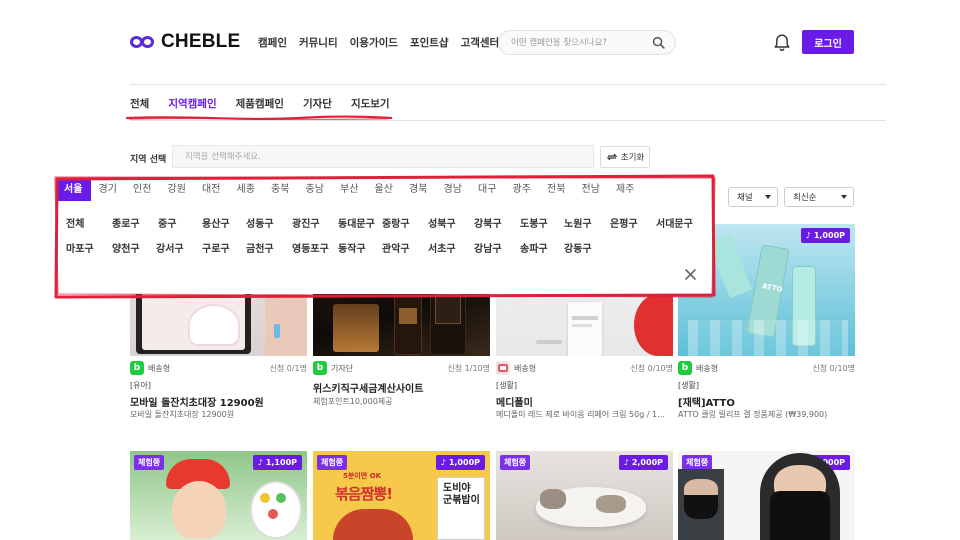  I want to click on district-item: 강북구, so click(488, 222).